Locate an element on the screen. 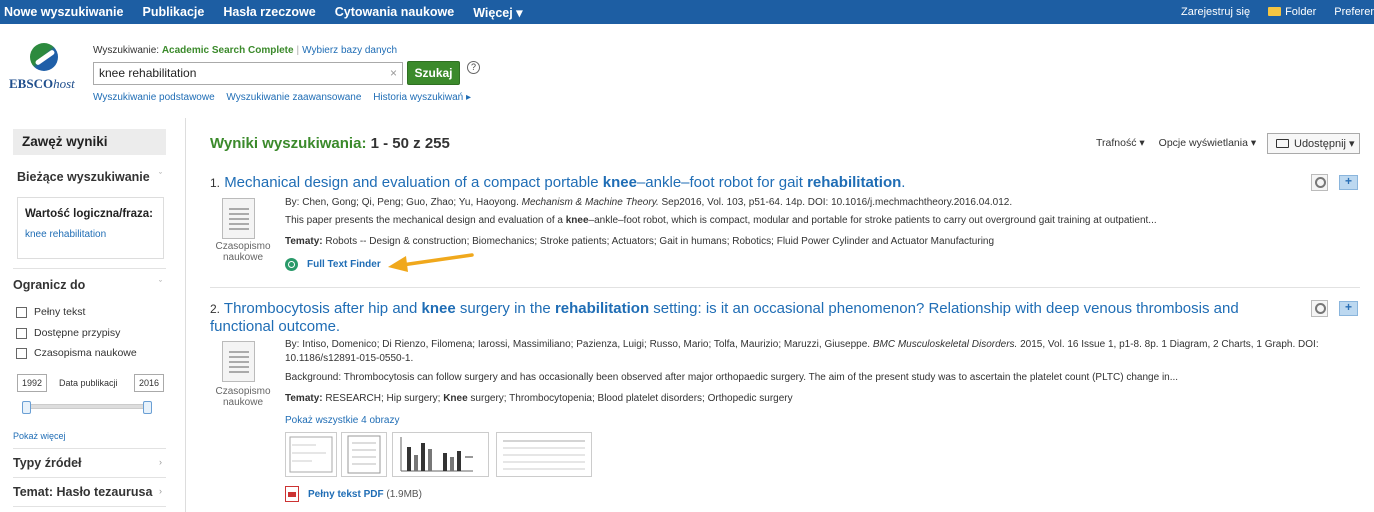 This screenshot has height=512, width=1374. full-text-checkbox: Pełny tekst is located at coordinates (50, 312).